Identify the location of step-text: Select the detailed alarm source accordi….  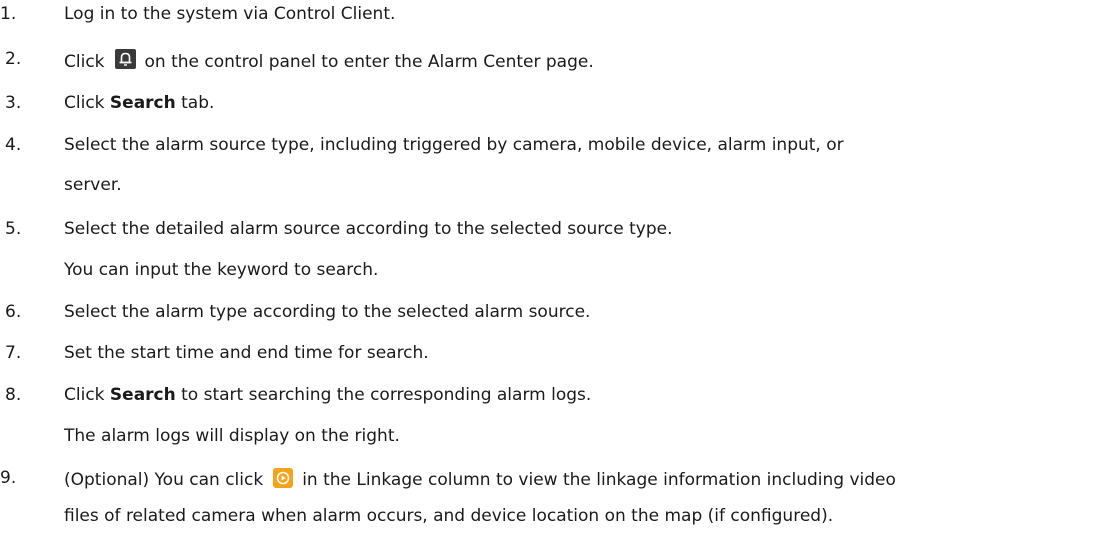
(368, 229).